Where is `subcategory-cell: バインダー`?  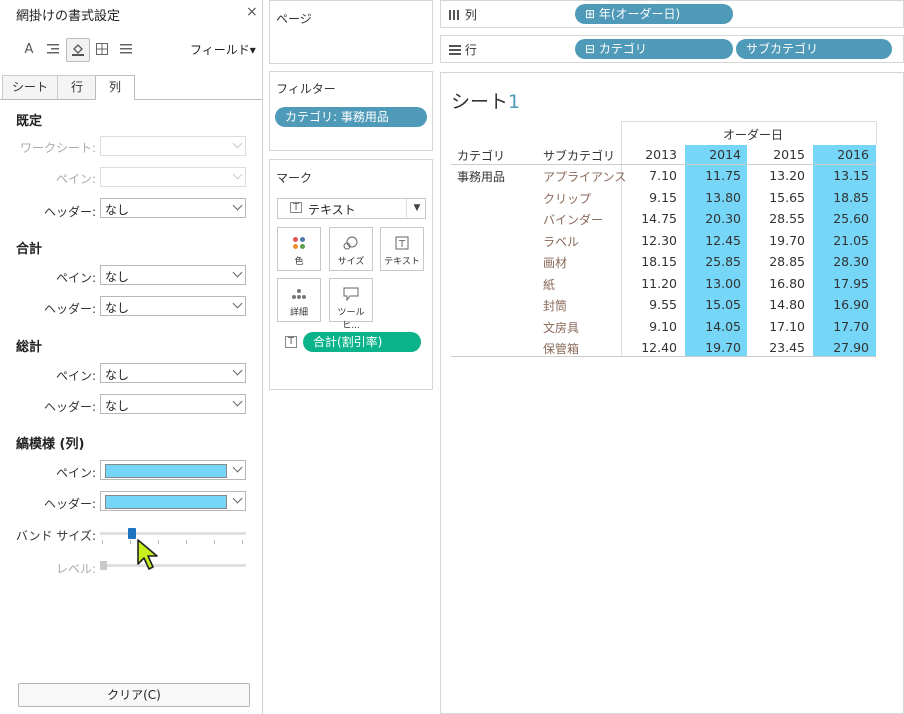
subcategory-cell: バインダー is located at coordinates (573, 219).